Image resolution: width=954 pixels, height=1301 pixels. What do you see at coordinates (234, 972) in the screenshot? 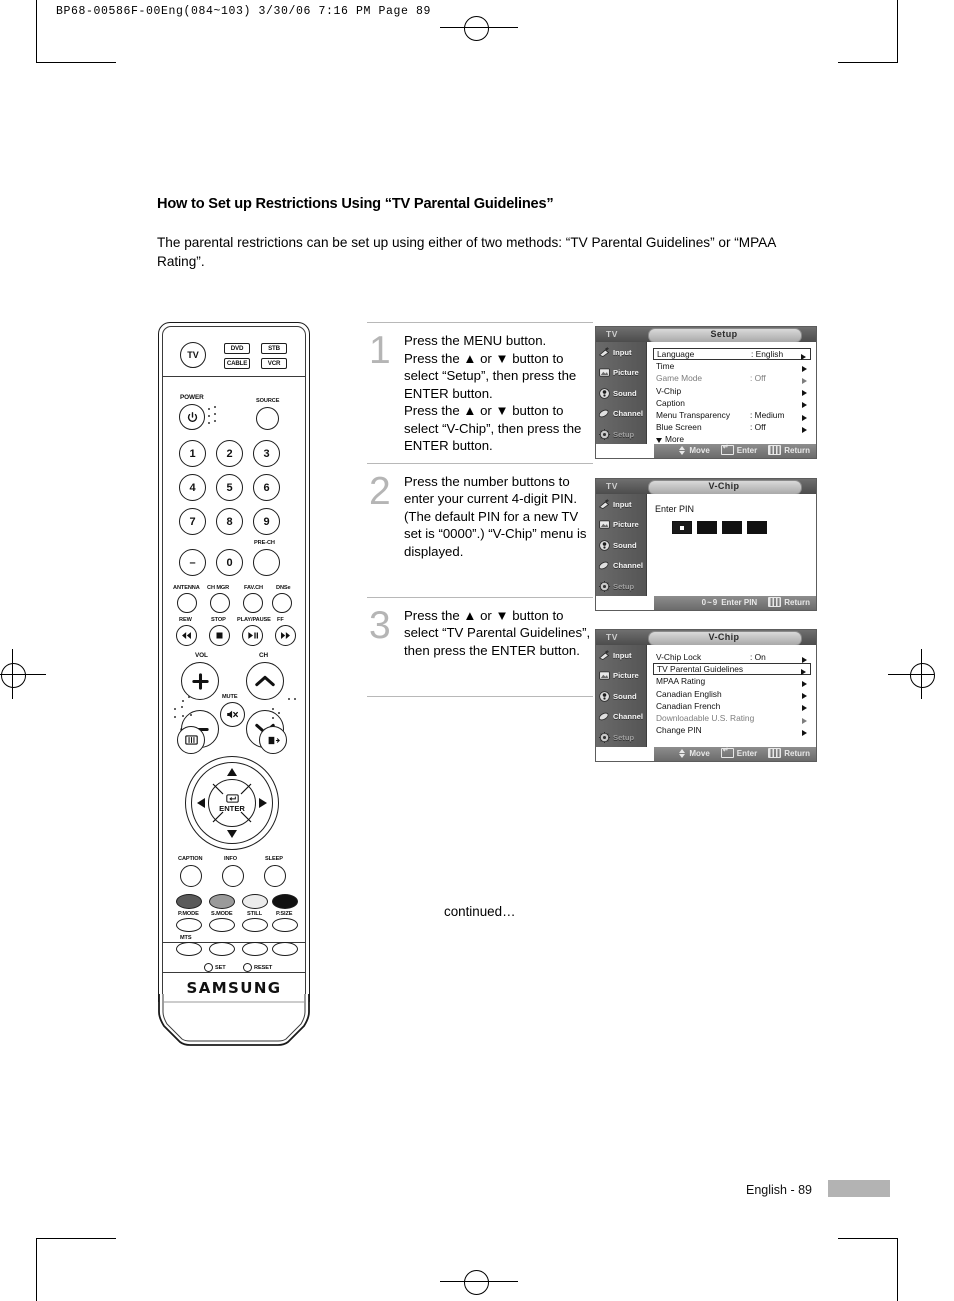
I see `remote-divider` at bounding box center [234, 972].